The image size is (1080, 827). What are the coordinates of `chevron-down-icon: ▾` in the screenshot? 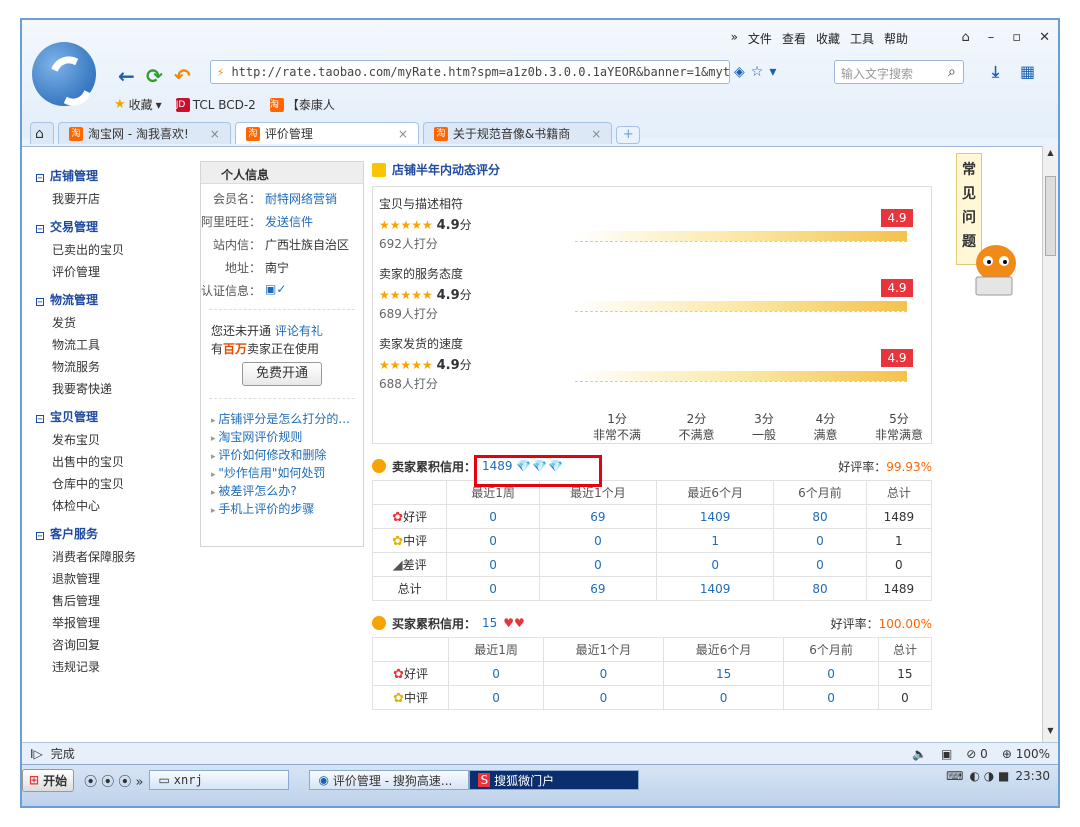 It's located at (772, 72).